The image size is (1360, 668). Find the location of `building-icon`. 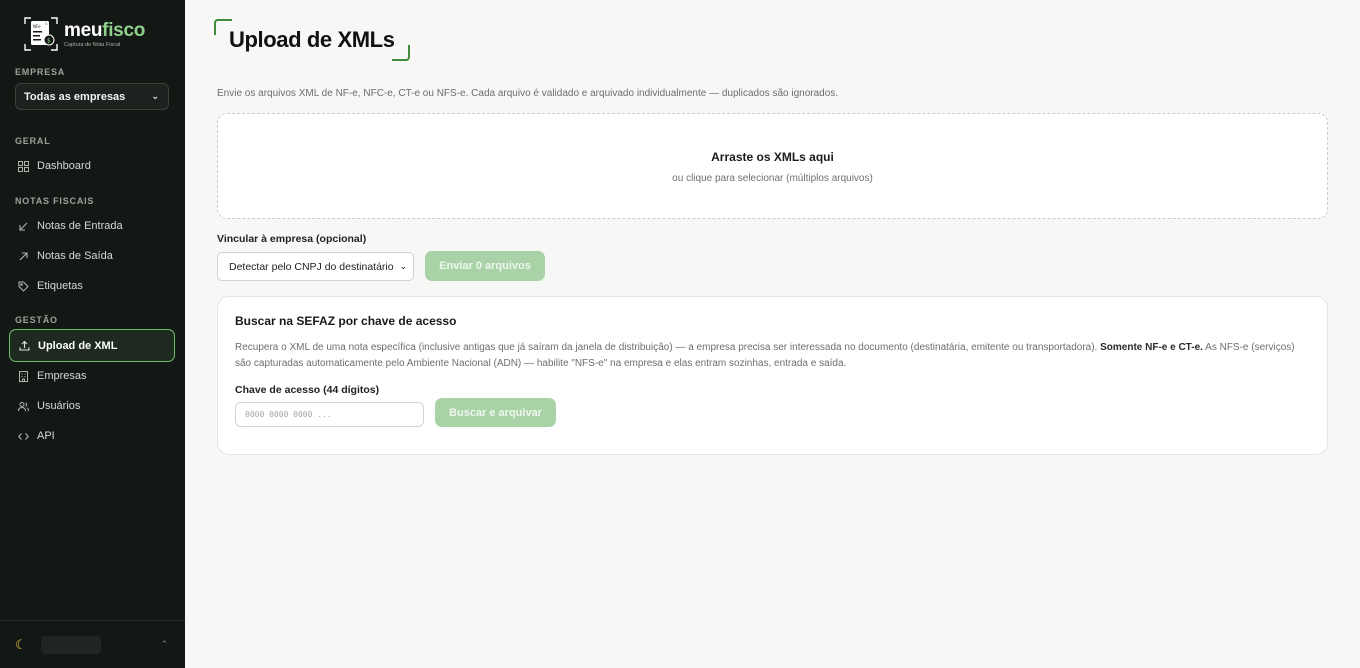

building-icon is located at coordinates (23, 376).